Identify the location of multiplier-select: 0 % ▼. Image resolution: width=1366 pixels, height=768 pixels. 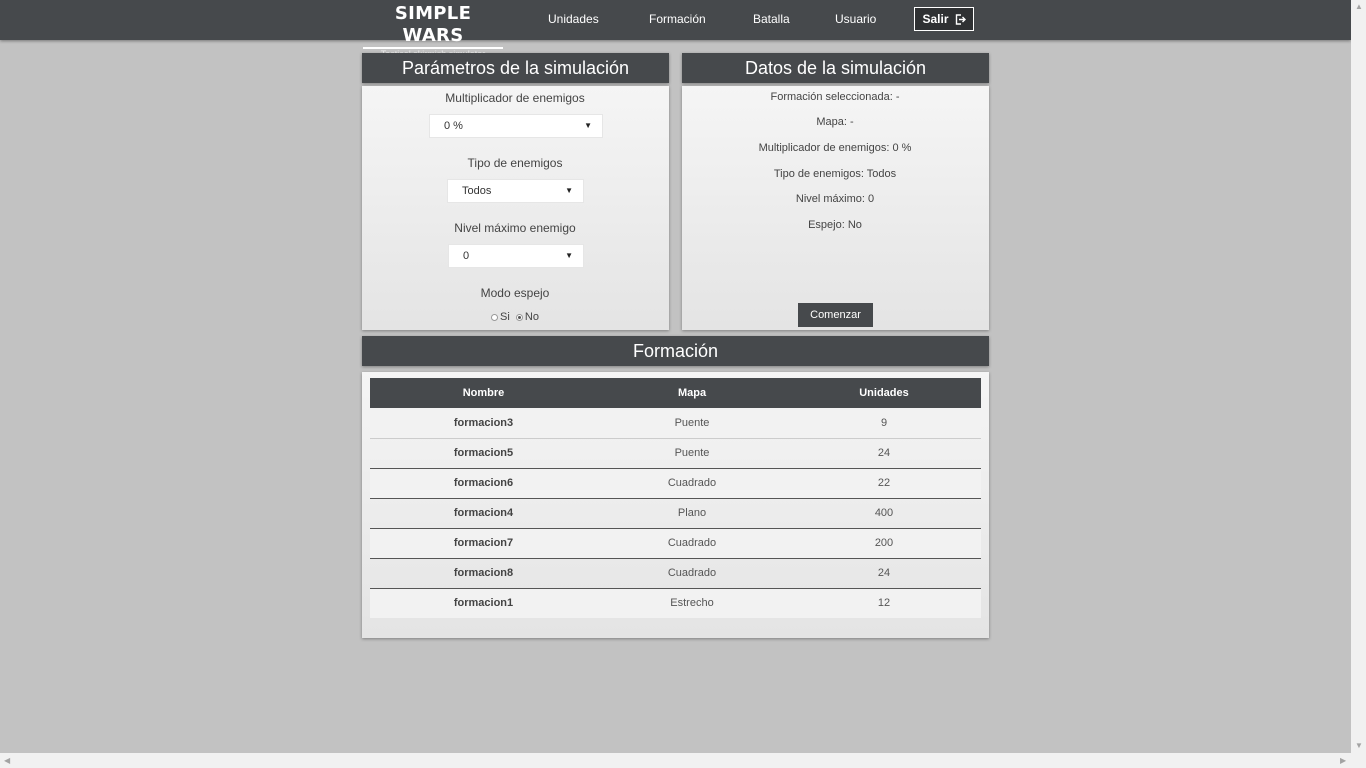
(516, 126).